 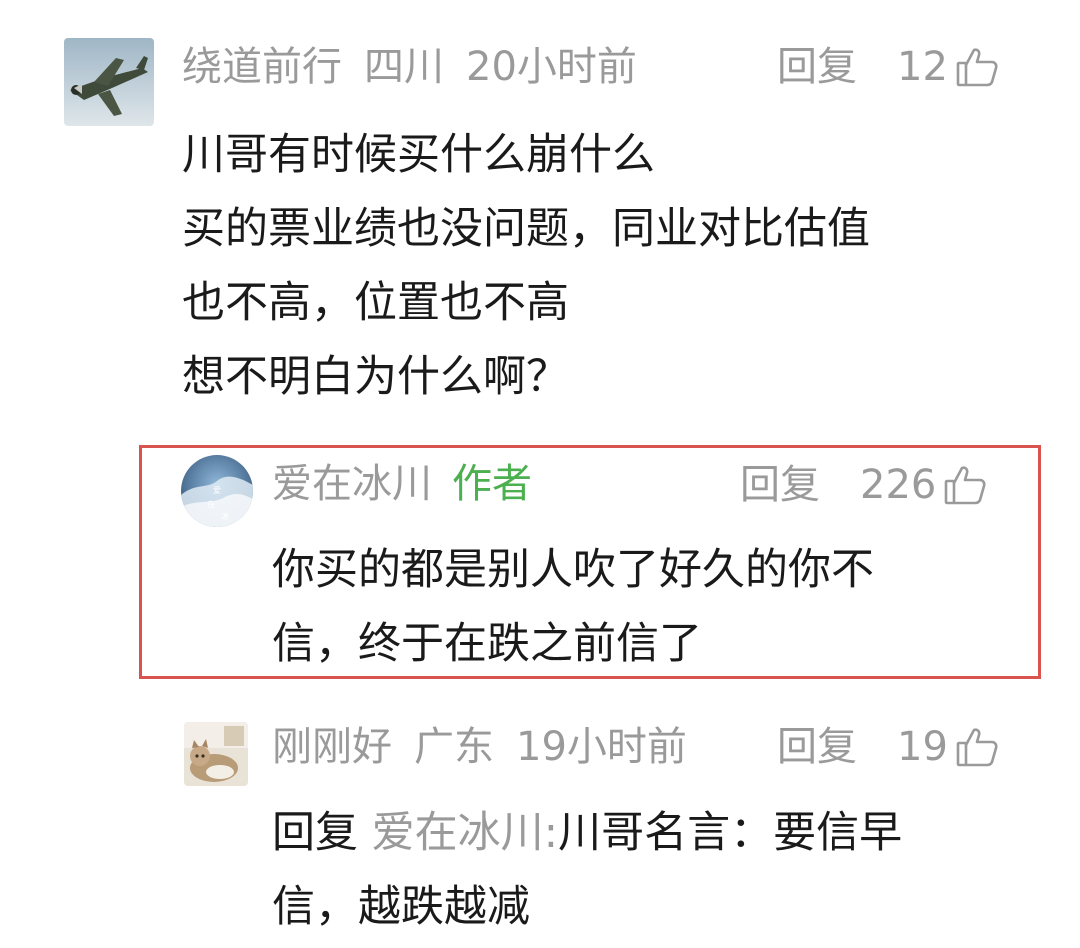 I want to click on comment-actions: 回复 12, so click(x=888, y=67).